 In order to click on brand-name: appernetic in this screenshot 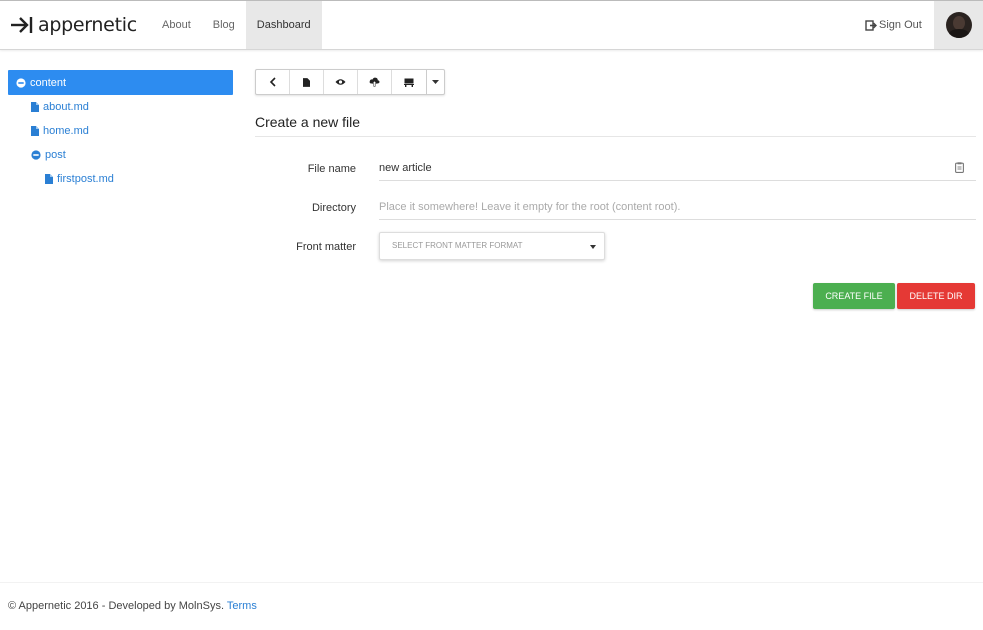, I will do `click(87, 25)`.